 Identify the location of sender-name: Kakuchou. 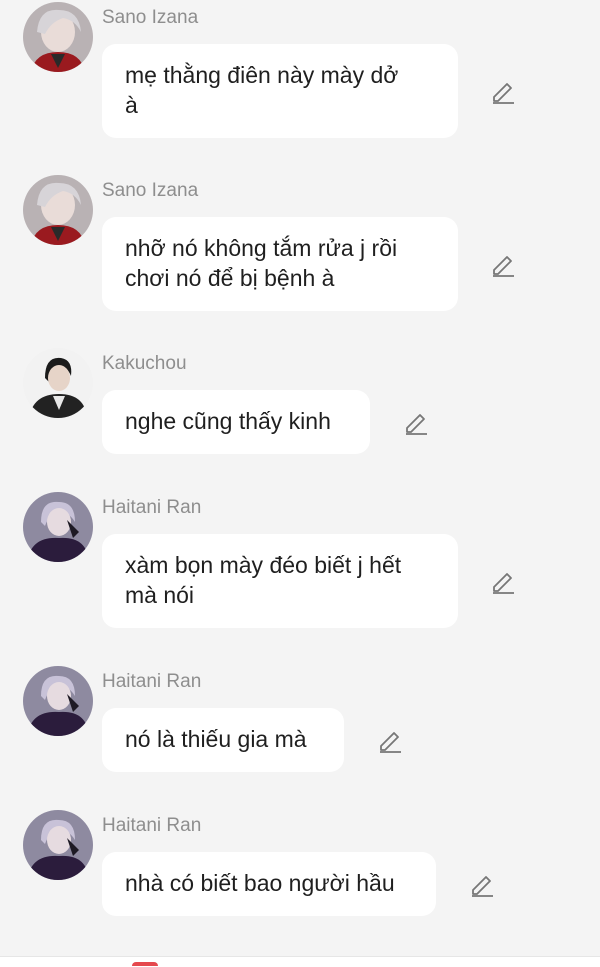
(144, 363).